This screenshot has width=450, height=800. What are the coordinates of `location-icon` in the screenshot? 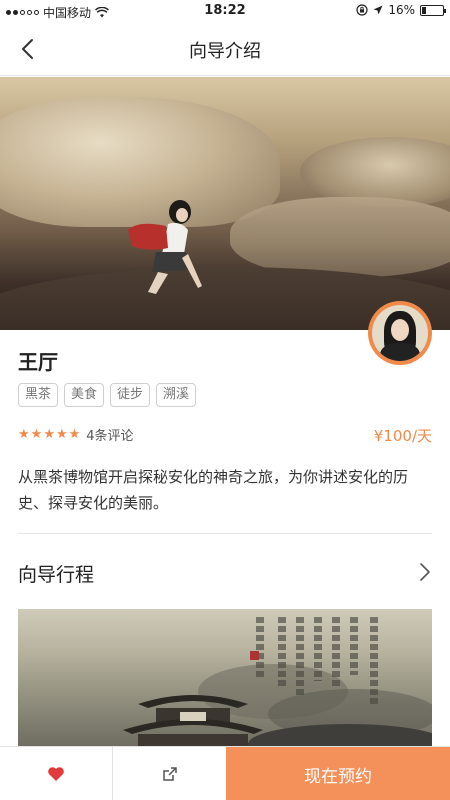 It's located at (378, 10).